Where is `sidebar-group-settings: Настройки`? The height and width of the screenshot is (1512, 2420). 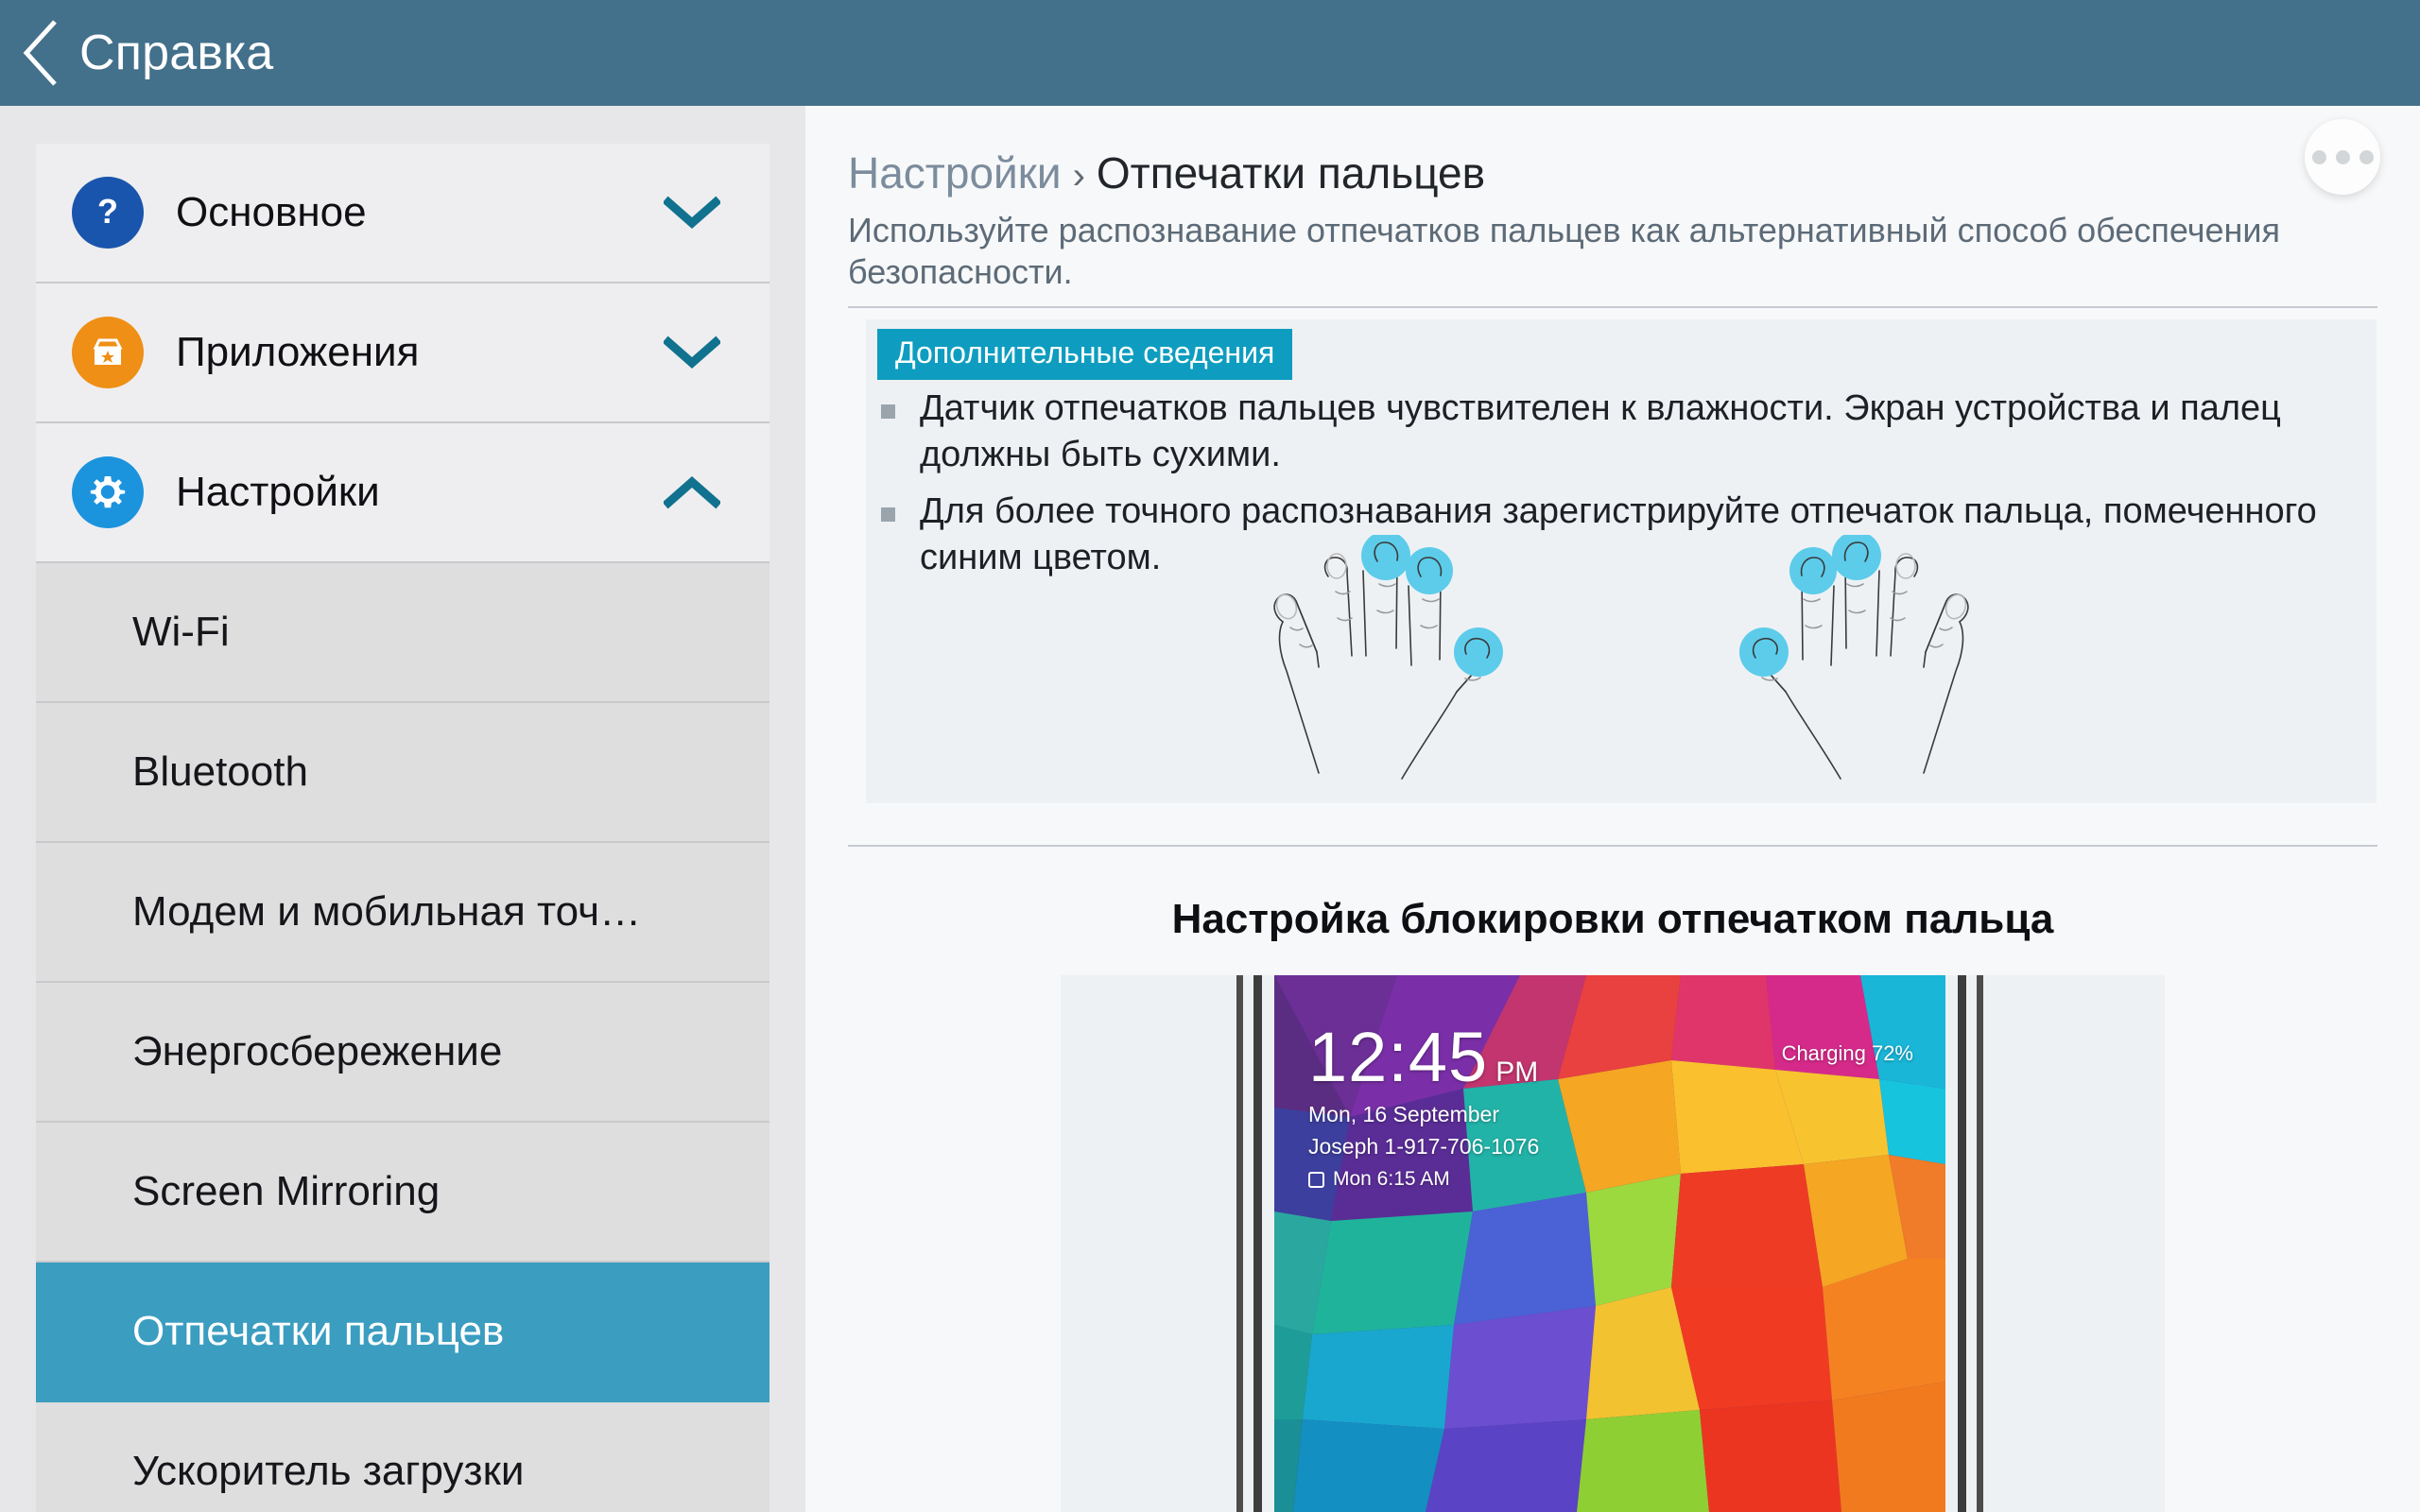
sidebar-group-settings: Настройки is located at coordinates (402, 493).